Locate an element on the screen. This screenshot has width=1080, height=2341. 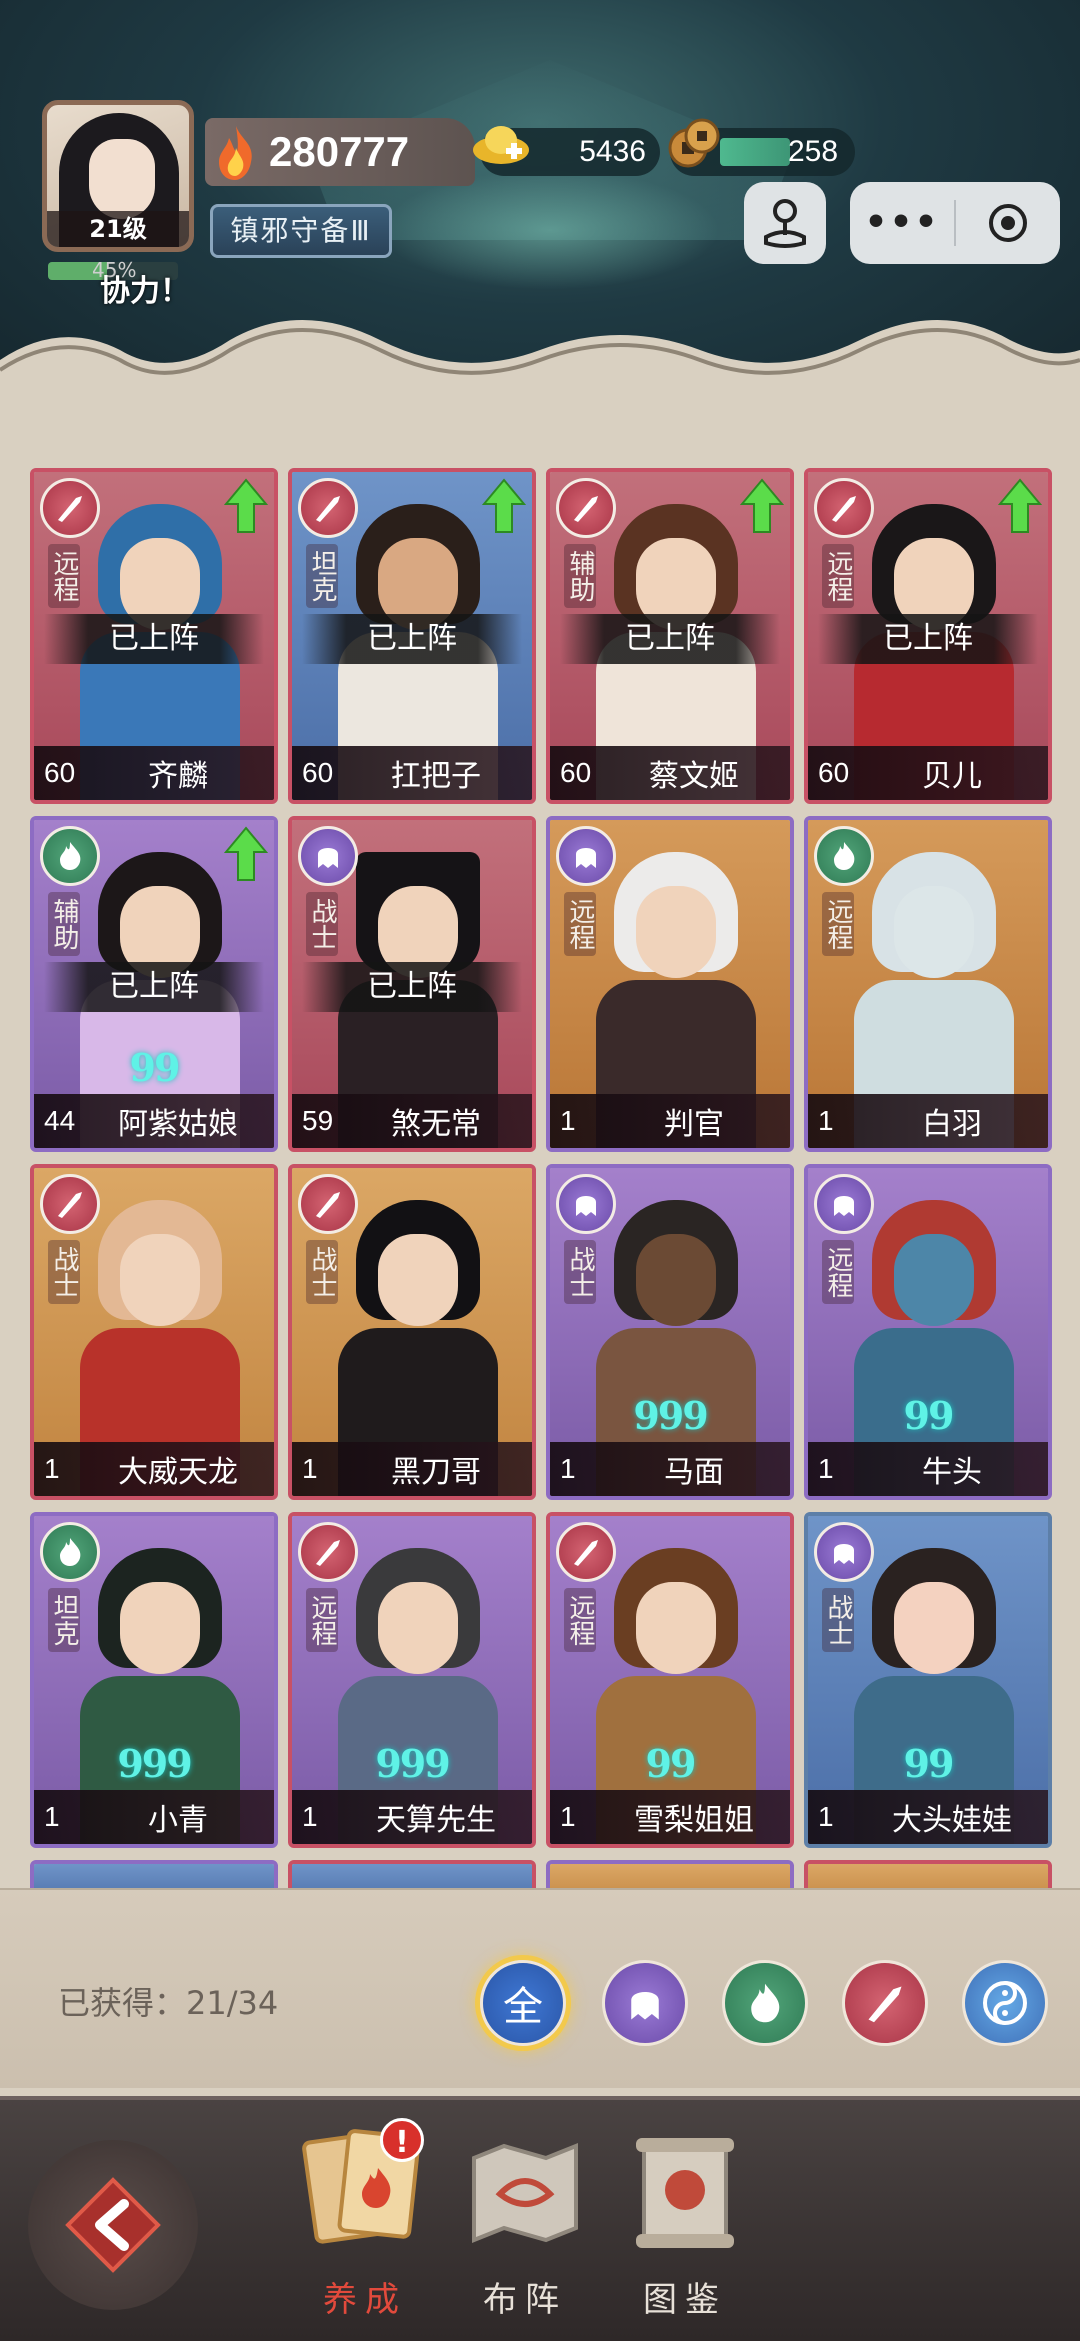
ingot-value: 5436 is located at coordinates (612, 151).